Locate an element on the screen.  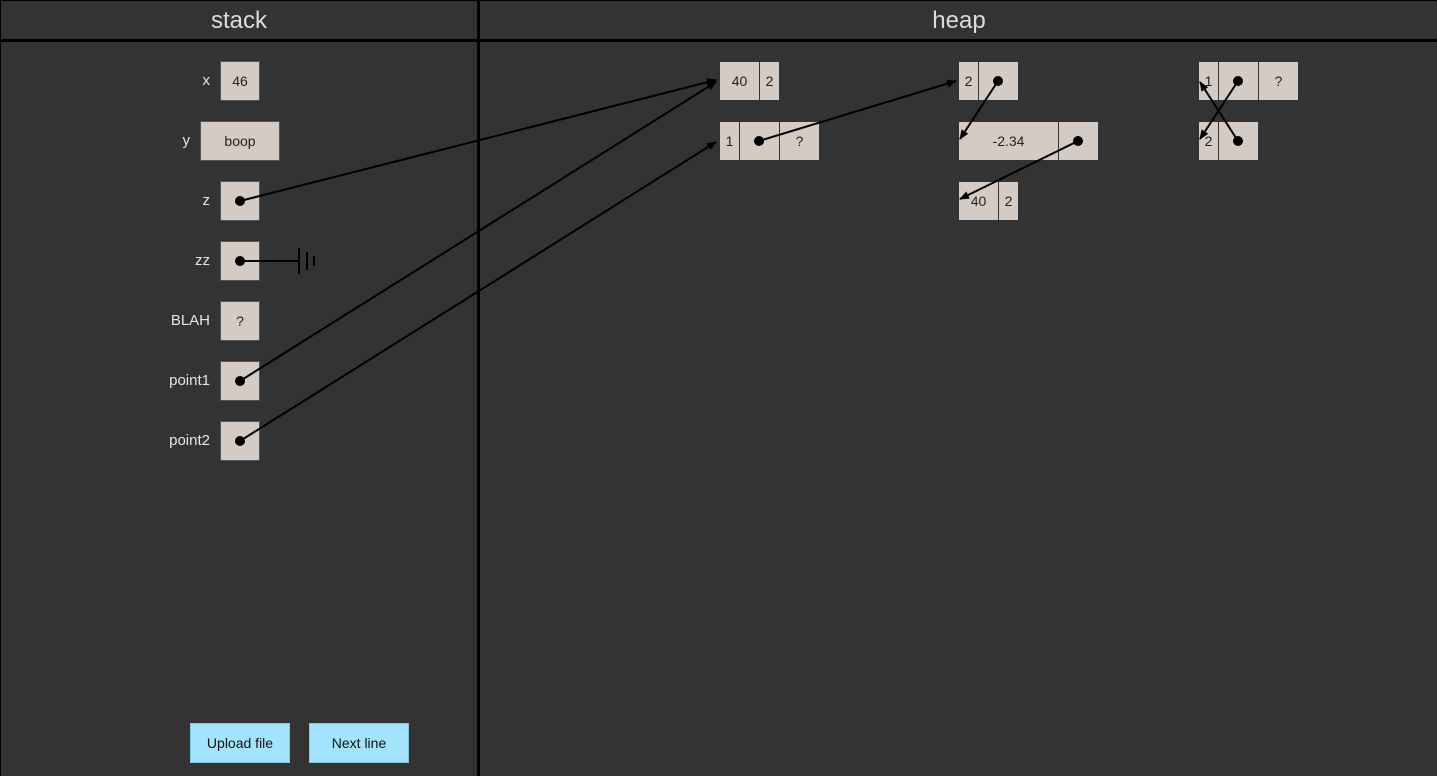
heap-d-field-0: -2.34 is located at coordinates (1008, 141).